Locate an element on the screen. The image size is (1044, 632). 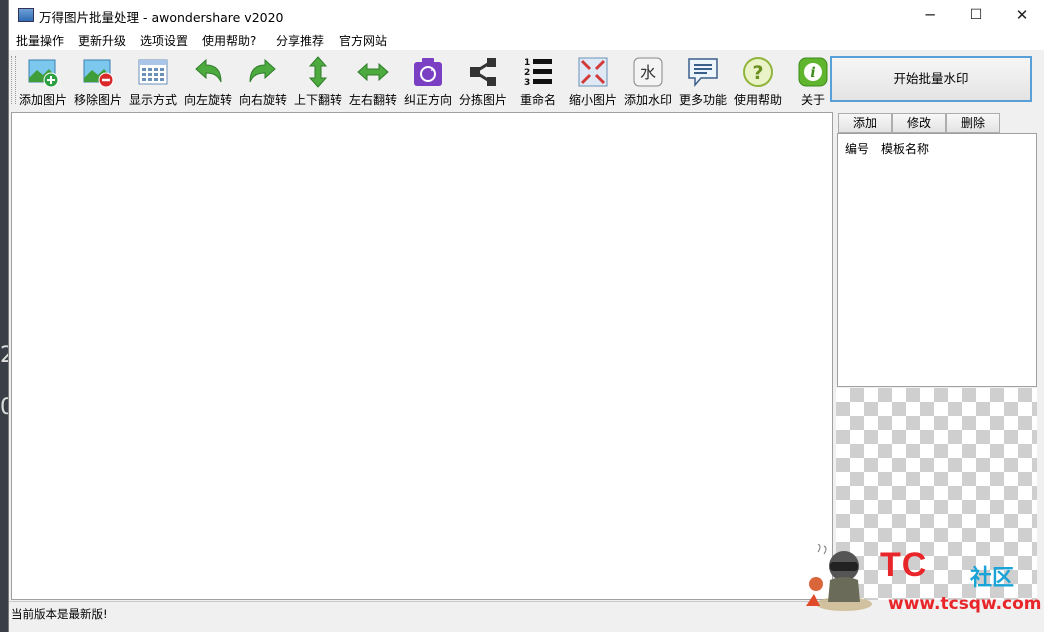
menu-share: 分享推荐 is located at coordinates (300, 40).